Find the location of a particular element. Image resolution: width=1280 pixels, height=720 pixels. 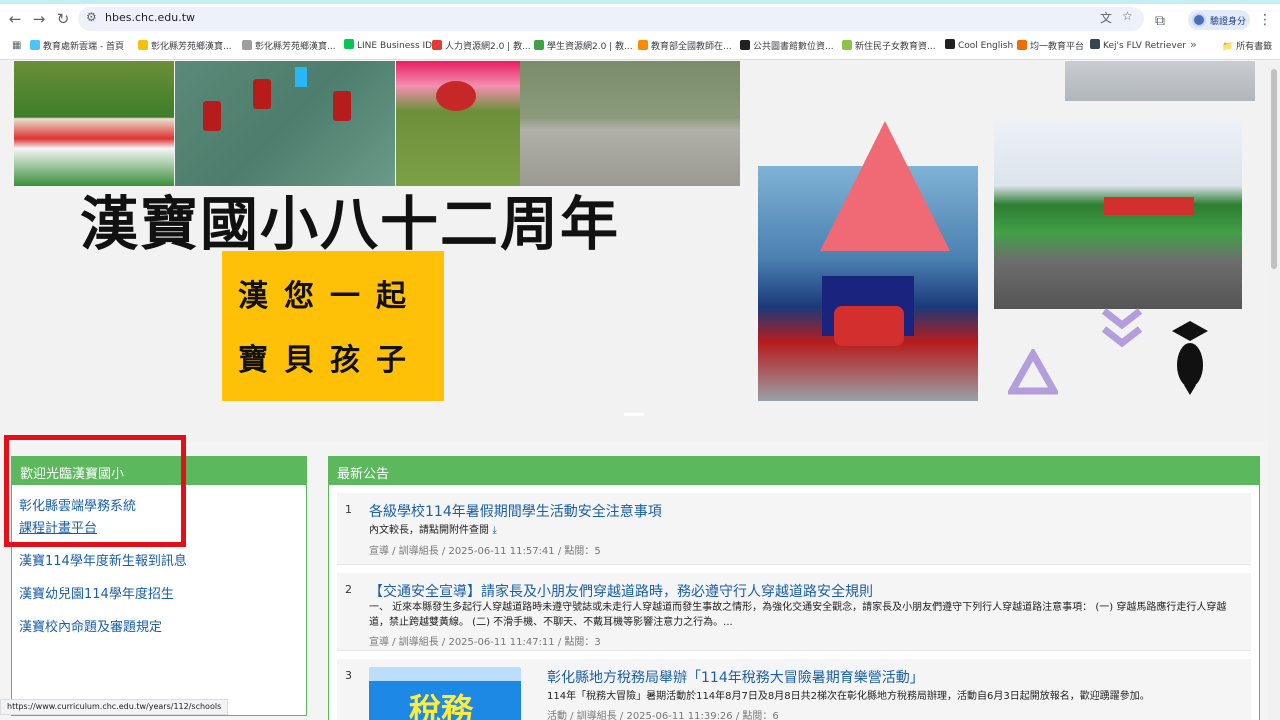

bookmark-label: 均一教育平台 is located at coordinates (1057, 47).